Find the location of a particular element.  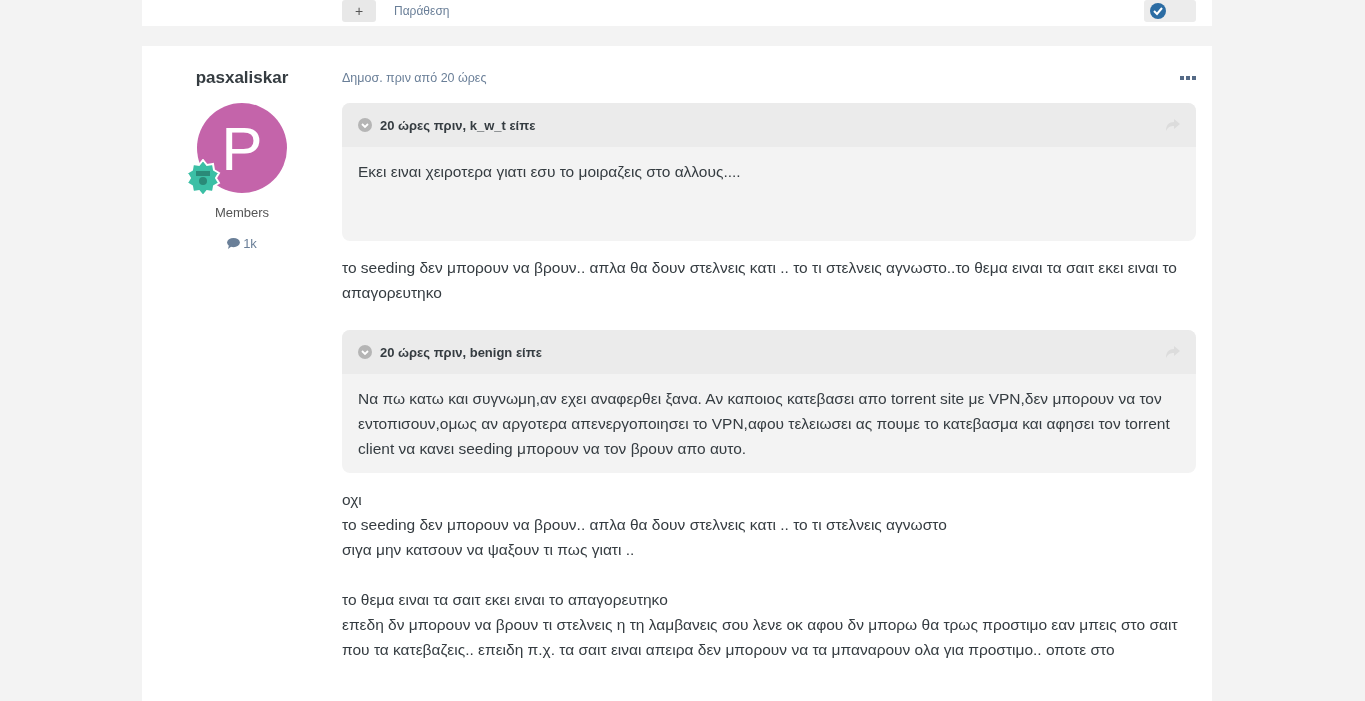

post-count: 1k is located at coordinates (250, 243).